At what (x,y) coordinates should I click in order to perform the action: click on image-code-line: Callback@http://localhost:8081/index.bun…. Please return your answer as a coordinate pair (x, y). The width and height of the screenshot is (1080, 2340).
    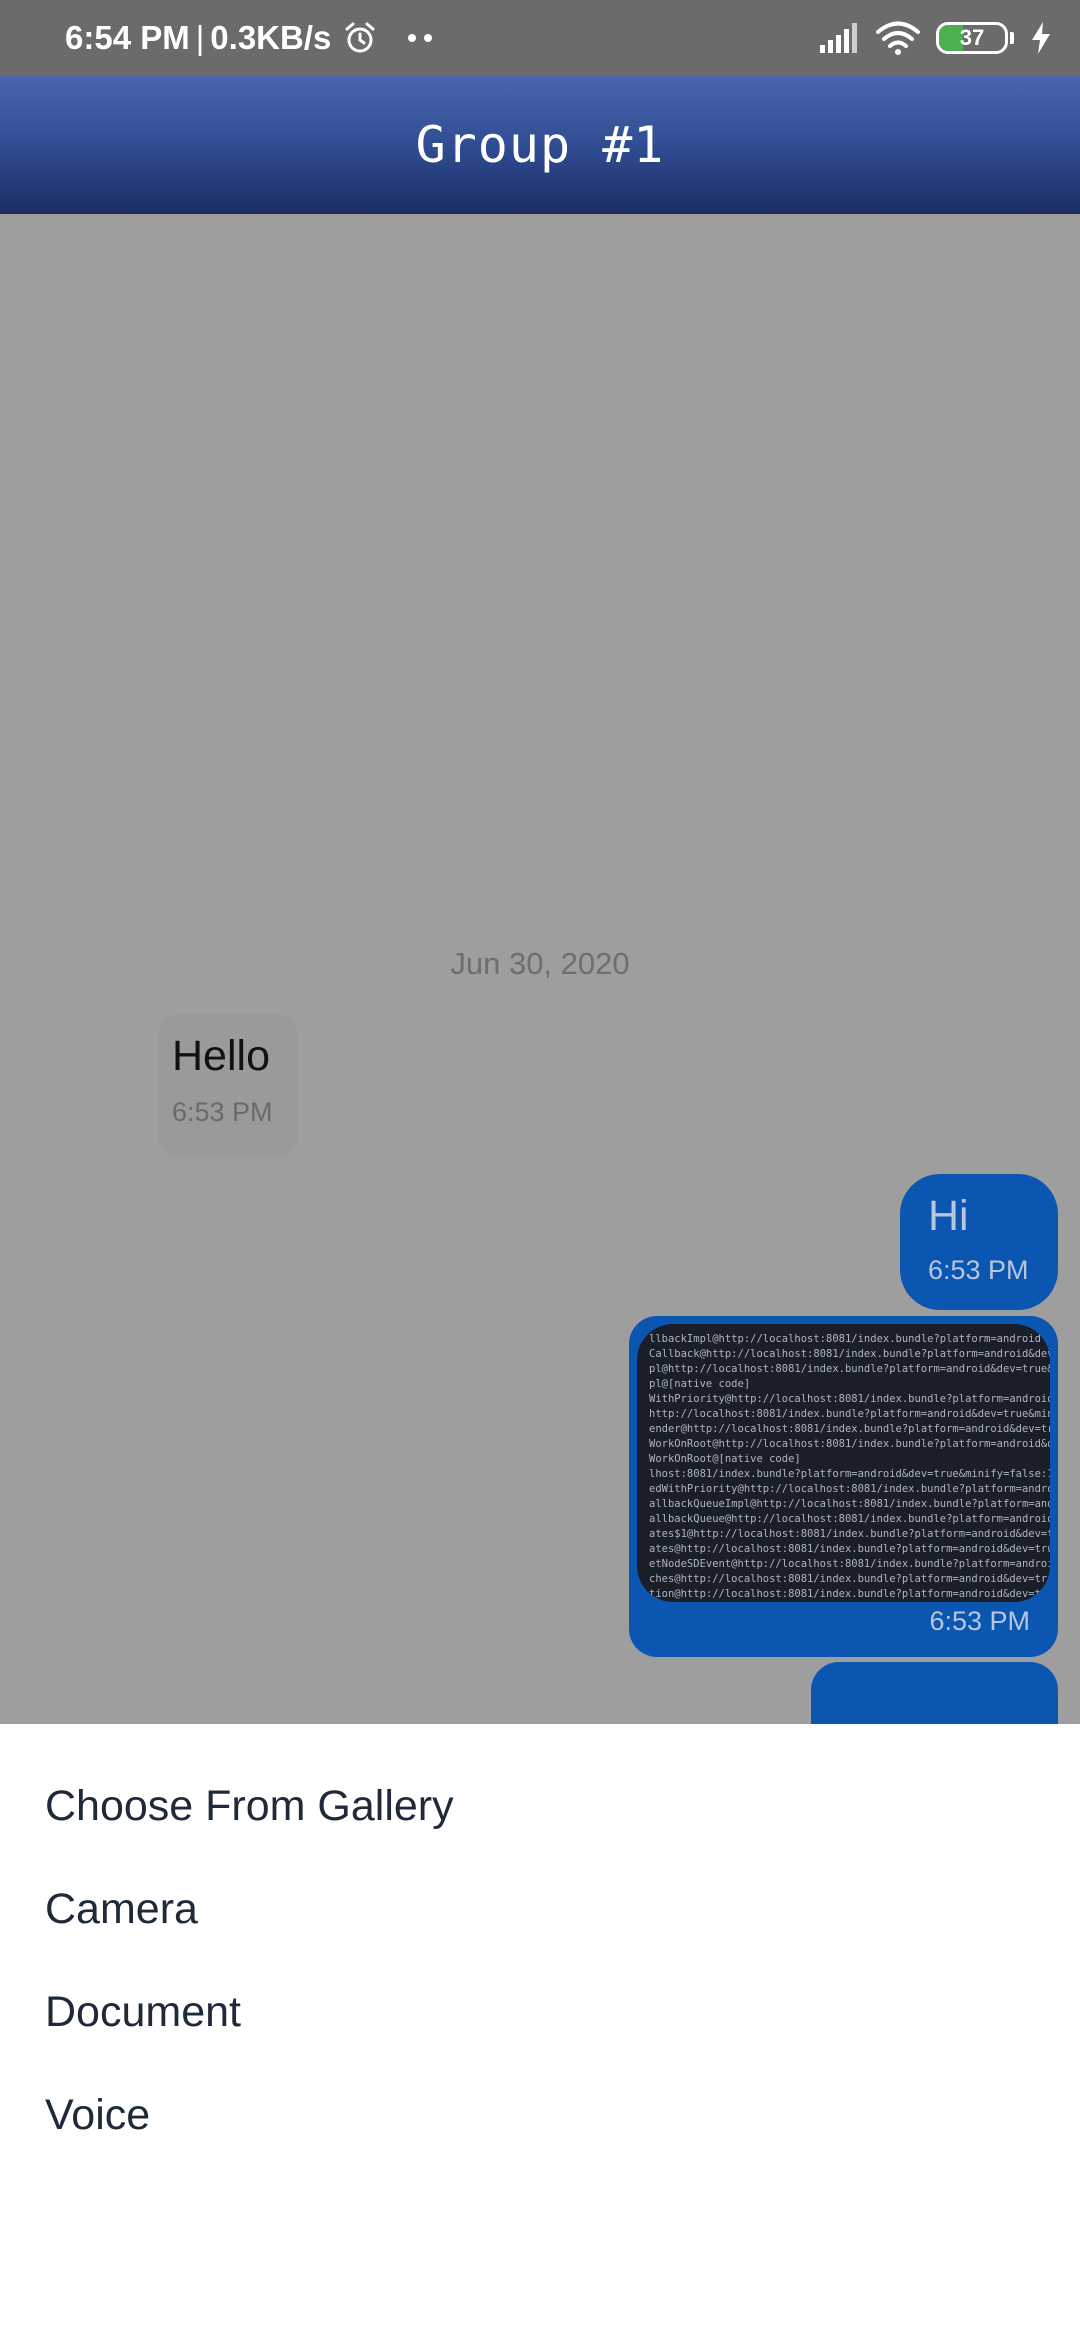
    Looking at the image, I should click on (849, 1354).